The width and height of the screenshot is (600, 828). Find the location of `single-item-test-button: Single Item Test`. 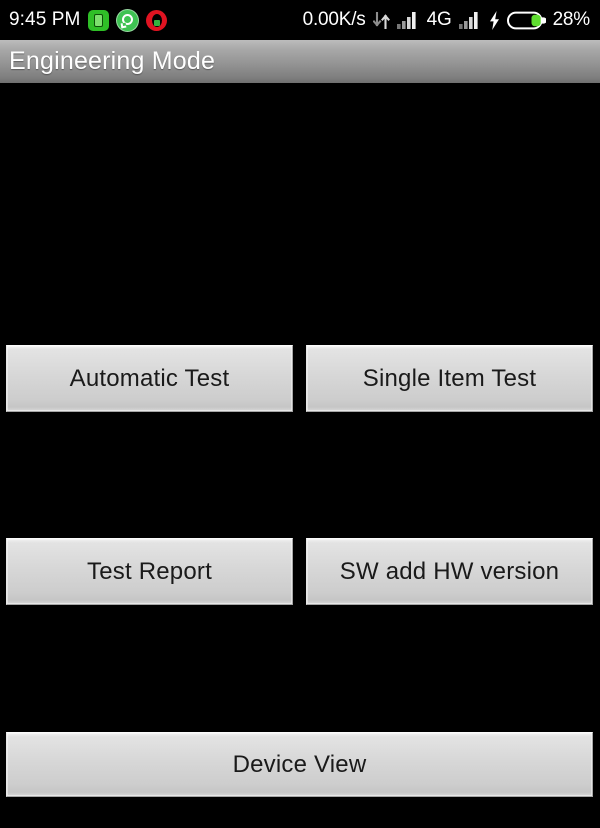

single-item-test-button: Single Item Test is located at coordinates (449, 378).